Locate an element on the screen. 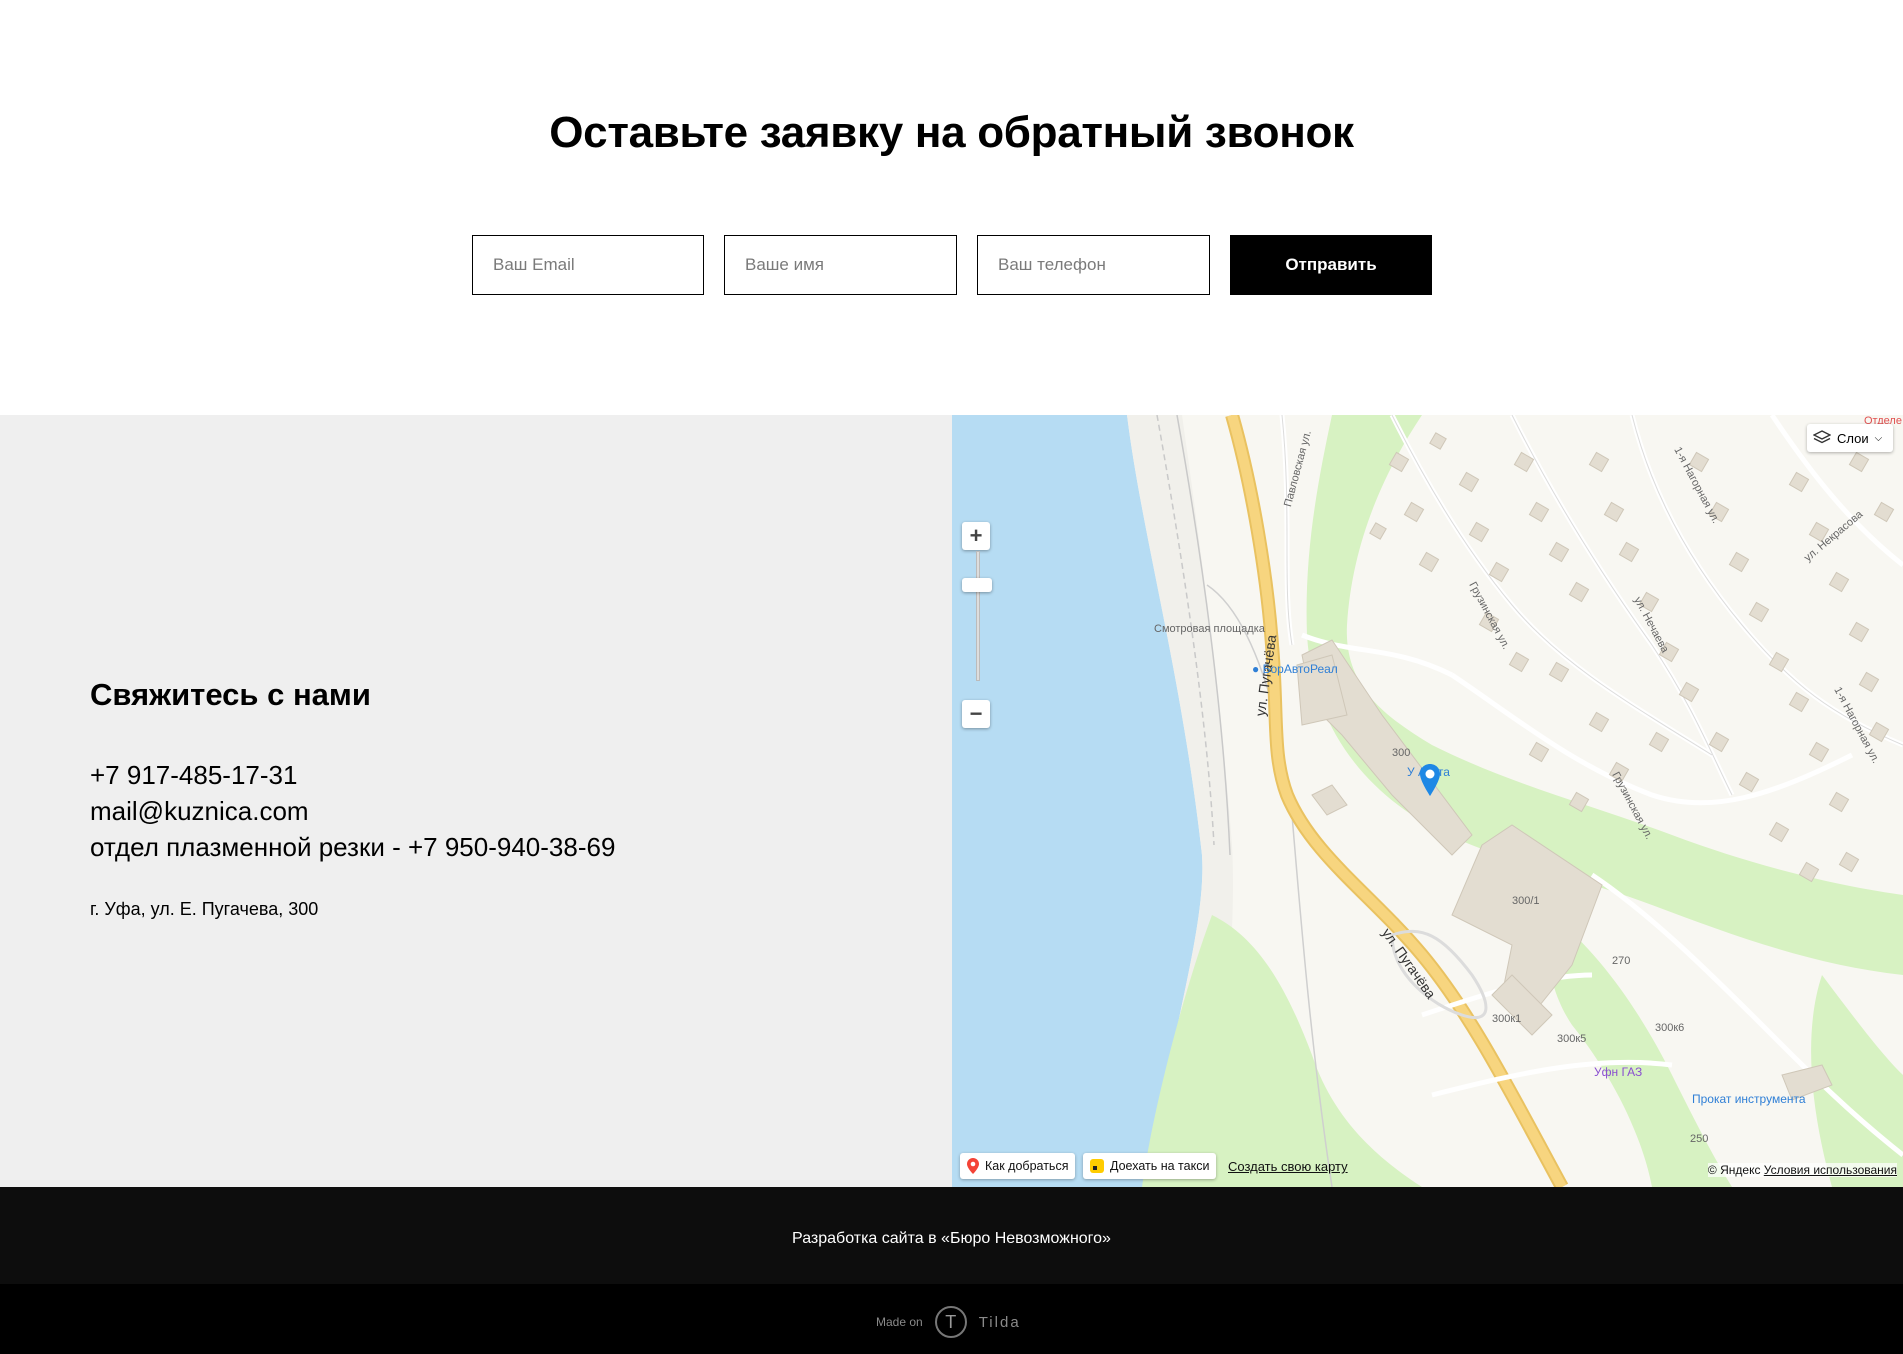 This screenshot has width=1903, height=1354. name-input is located at coordinates (840, 265).